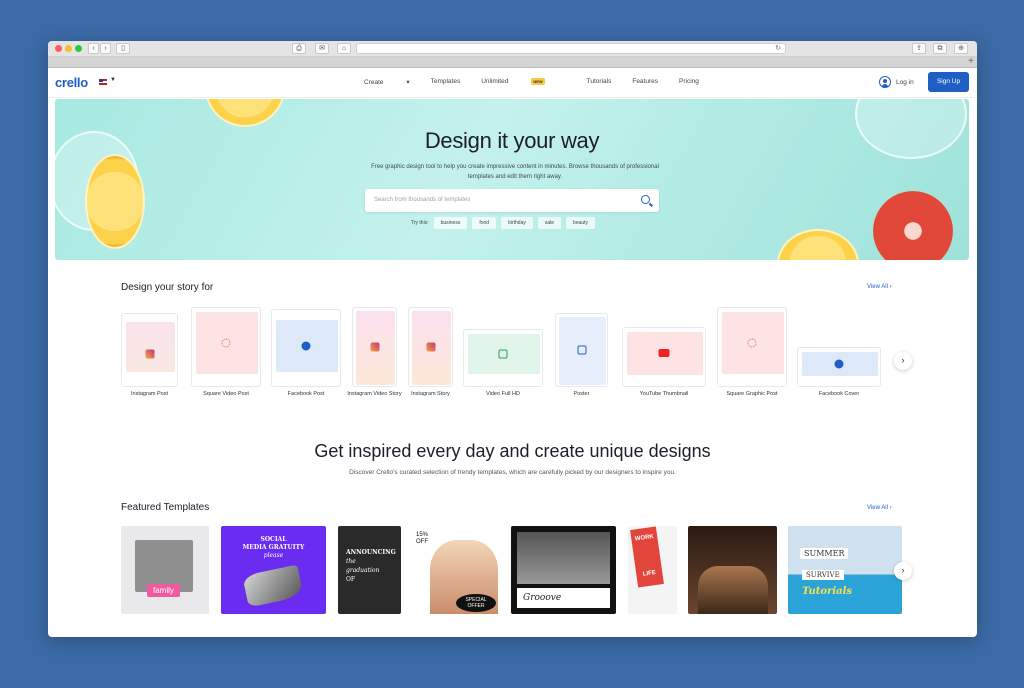 This screenshot has height=688, width=1024. What do you see at coordinates (948, 82) in the screenshot?
I see `signup-button: Sign Up` at bounding box center [948, 82].